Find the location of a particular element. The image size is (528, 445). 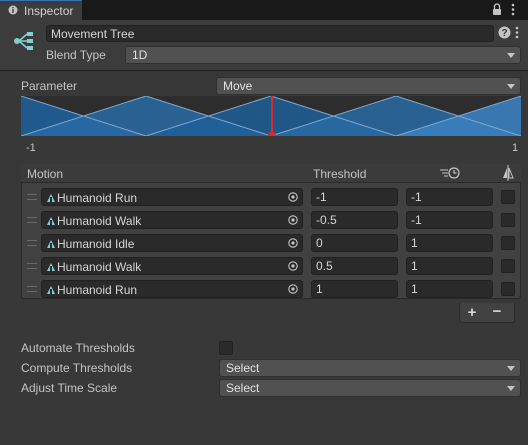

threshold-field: -0.5 is located at coordinates (354, 220).